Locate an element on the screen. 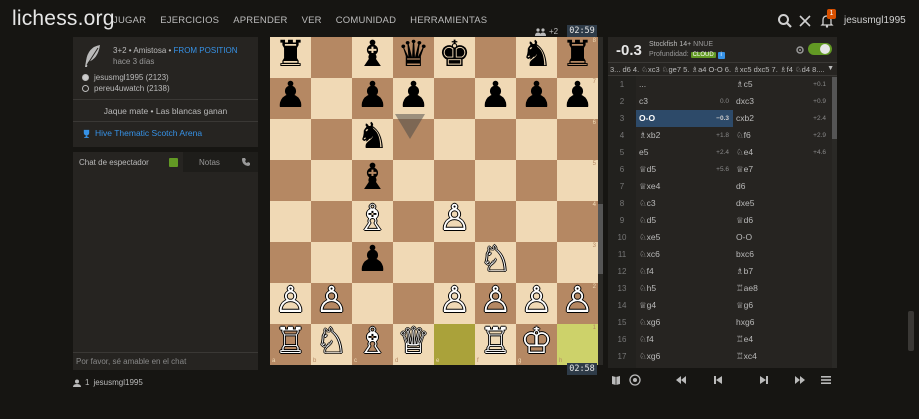 The image size is (919, 419). move-white: ♘f4 is located at coordinates (684, 271).